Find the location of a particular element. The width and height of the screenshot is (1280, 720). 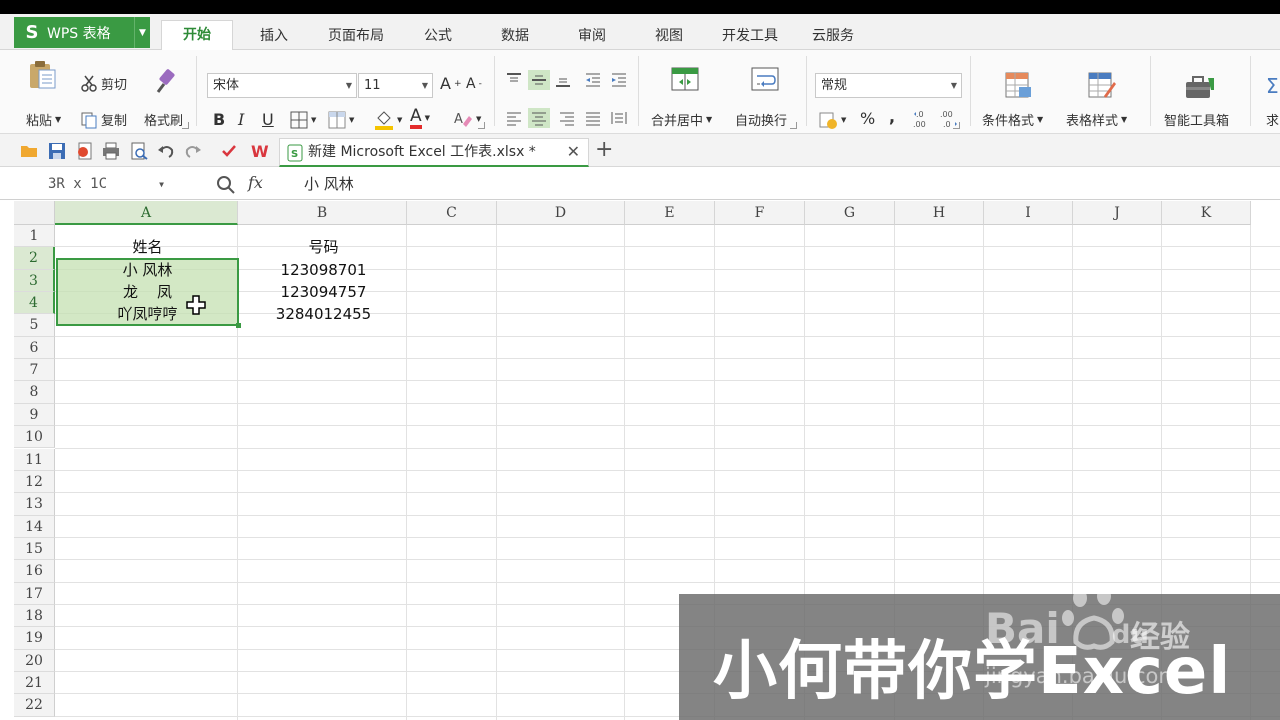

cell-A3: 龙 凤 is located at coordinates (147, 292).